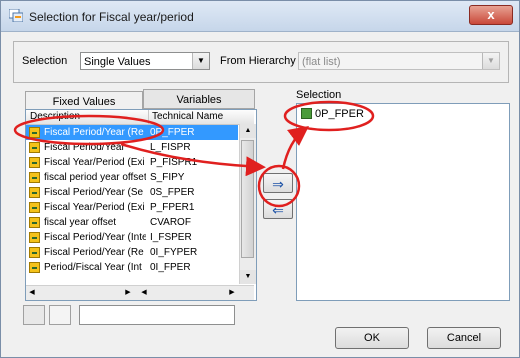 The height and width of the screenshot is (358, 520). I want to click on row-description: Fiscal Period/Year (Se, so click(94, 192).